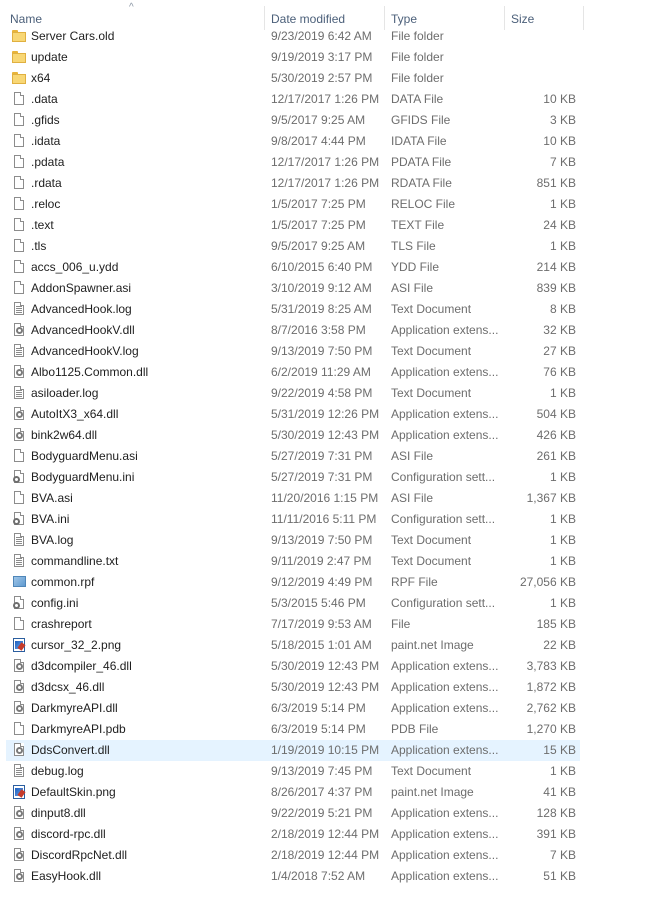 The width and height of the screenshot is (671, 907). I want to click on file-name: DiscordRpcNet.dll, so click(147, 855).